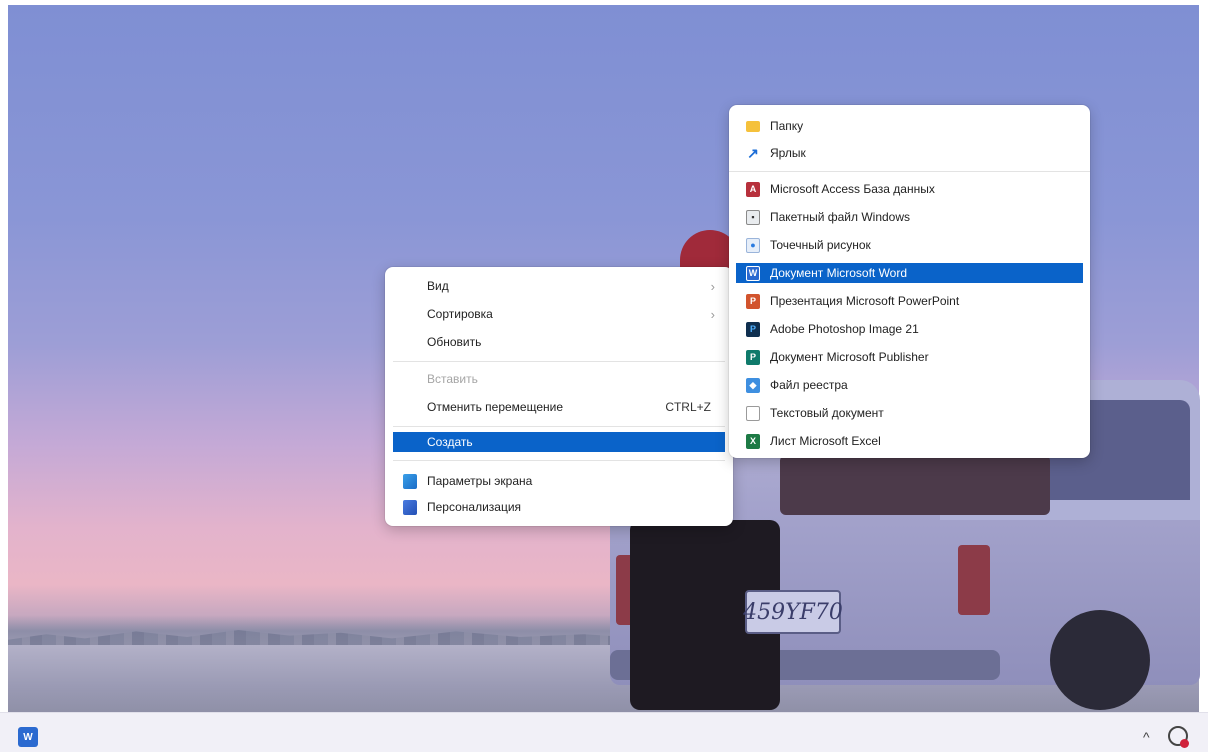 The image size is (1208, 752). What do you see at coordinates (559, 507) in the screenshot?
I see `menu-item-personalization: Персонализация` at bounding box center [559, 507].